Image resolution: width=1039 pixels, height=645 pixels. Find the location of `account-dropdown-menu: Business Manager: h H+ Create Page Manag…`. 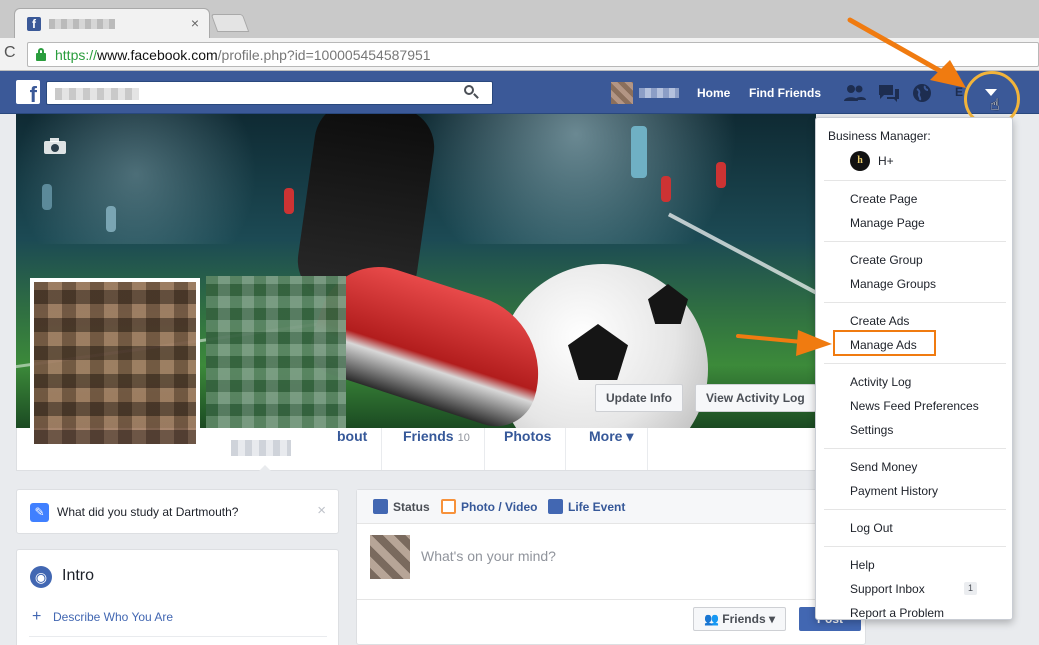

account-dropdown-menu: Business Manager: h H+ Create Page Manag… is located at coordinates (914, 368).